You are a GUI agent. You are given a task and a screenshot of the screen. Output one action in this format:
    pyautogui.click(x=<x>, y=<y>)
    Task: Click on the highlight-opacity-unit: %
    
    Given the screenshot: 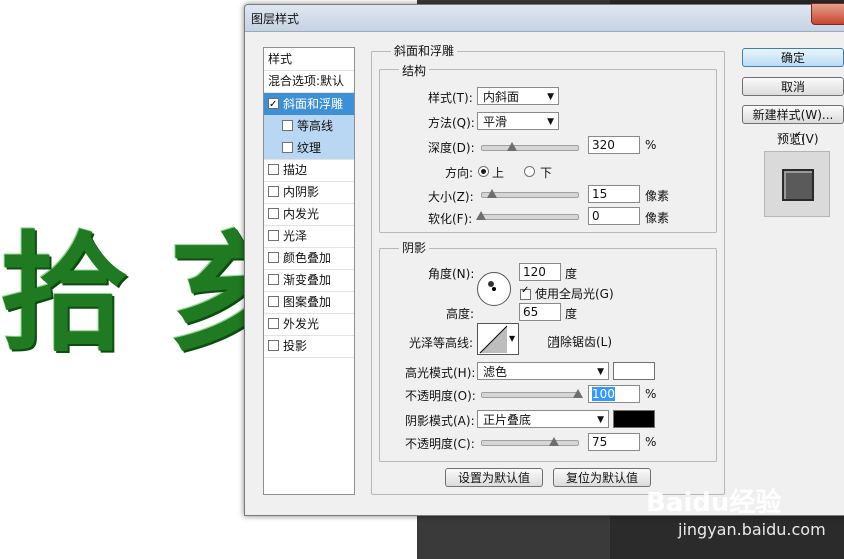 What is the action you would take?
    pyautogui.click(x=651, y=394)
    